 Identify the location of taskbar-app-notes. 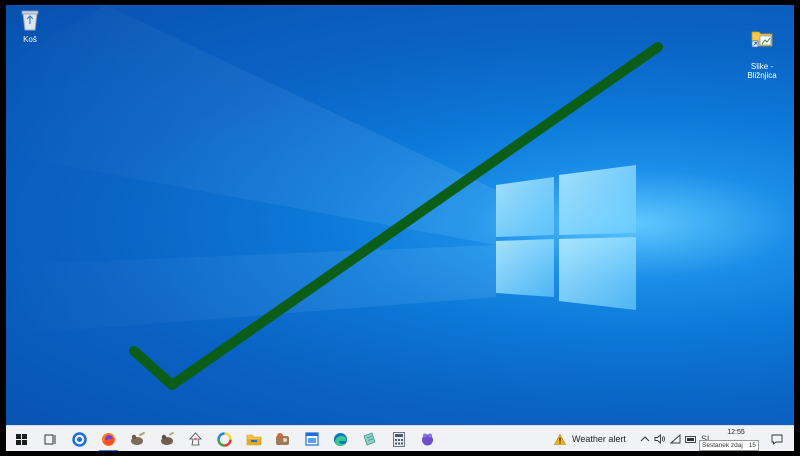
(369, 438).